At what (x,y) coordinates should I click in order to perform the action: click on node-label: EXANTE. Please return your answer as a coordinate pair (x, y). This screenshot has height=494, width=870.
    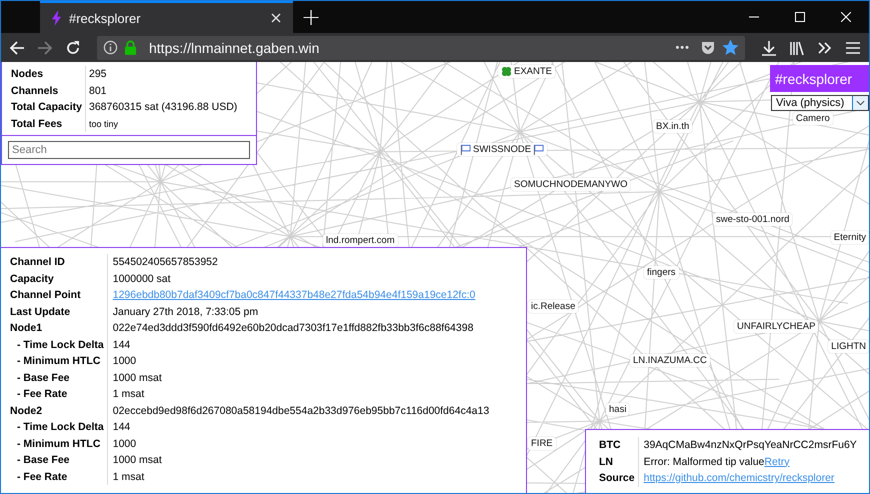
    Looking at the image, I should click on (527, 71).